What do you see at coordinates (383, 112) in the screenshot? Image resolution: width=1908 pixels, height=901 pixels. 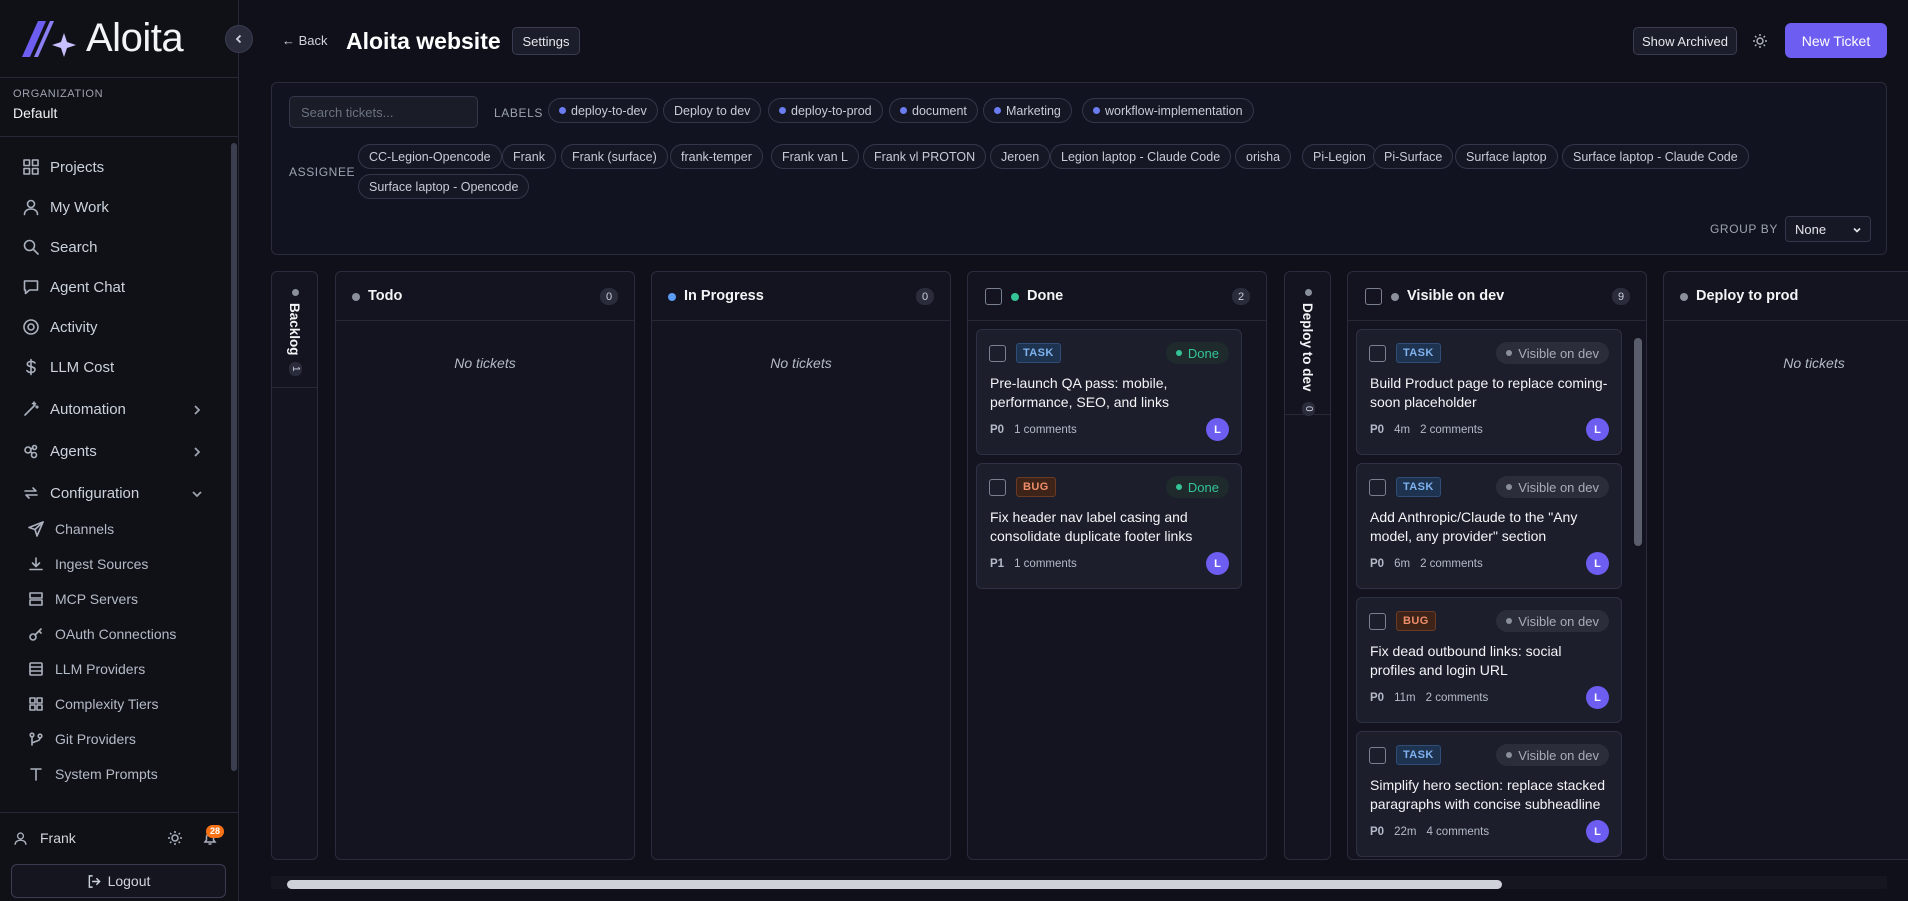 I see `search-tickets-input` at bounding box center [383, 112].